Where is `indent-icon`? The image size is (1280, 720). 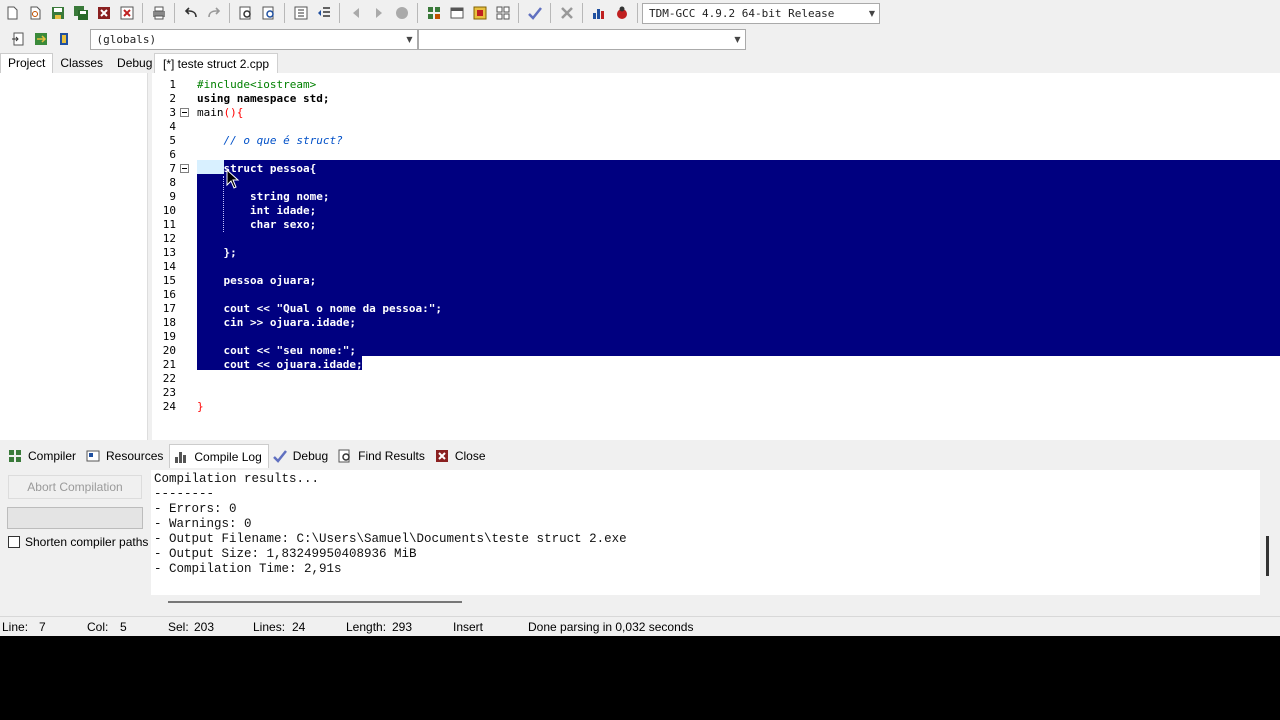 indent-icon is located at coordinates (301, 13).